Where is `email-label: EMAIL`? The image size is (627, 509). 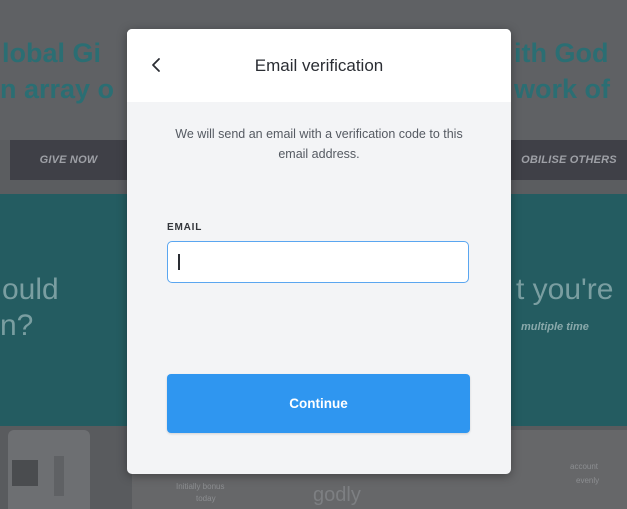
email-label: EMAIL is located at coordinates (185, 227).